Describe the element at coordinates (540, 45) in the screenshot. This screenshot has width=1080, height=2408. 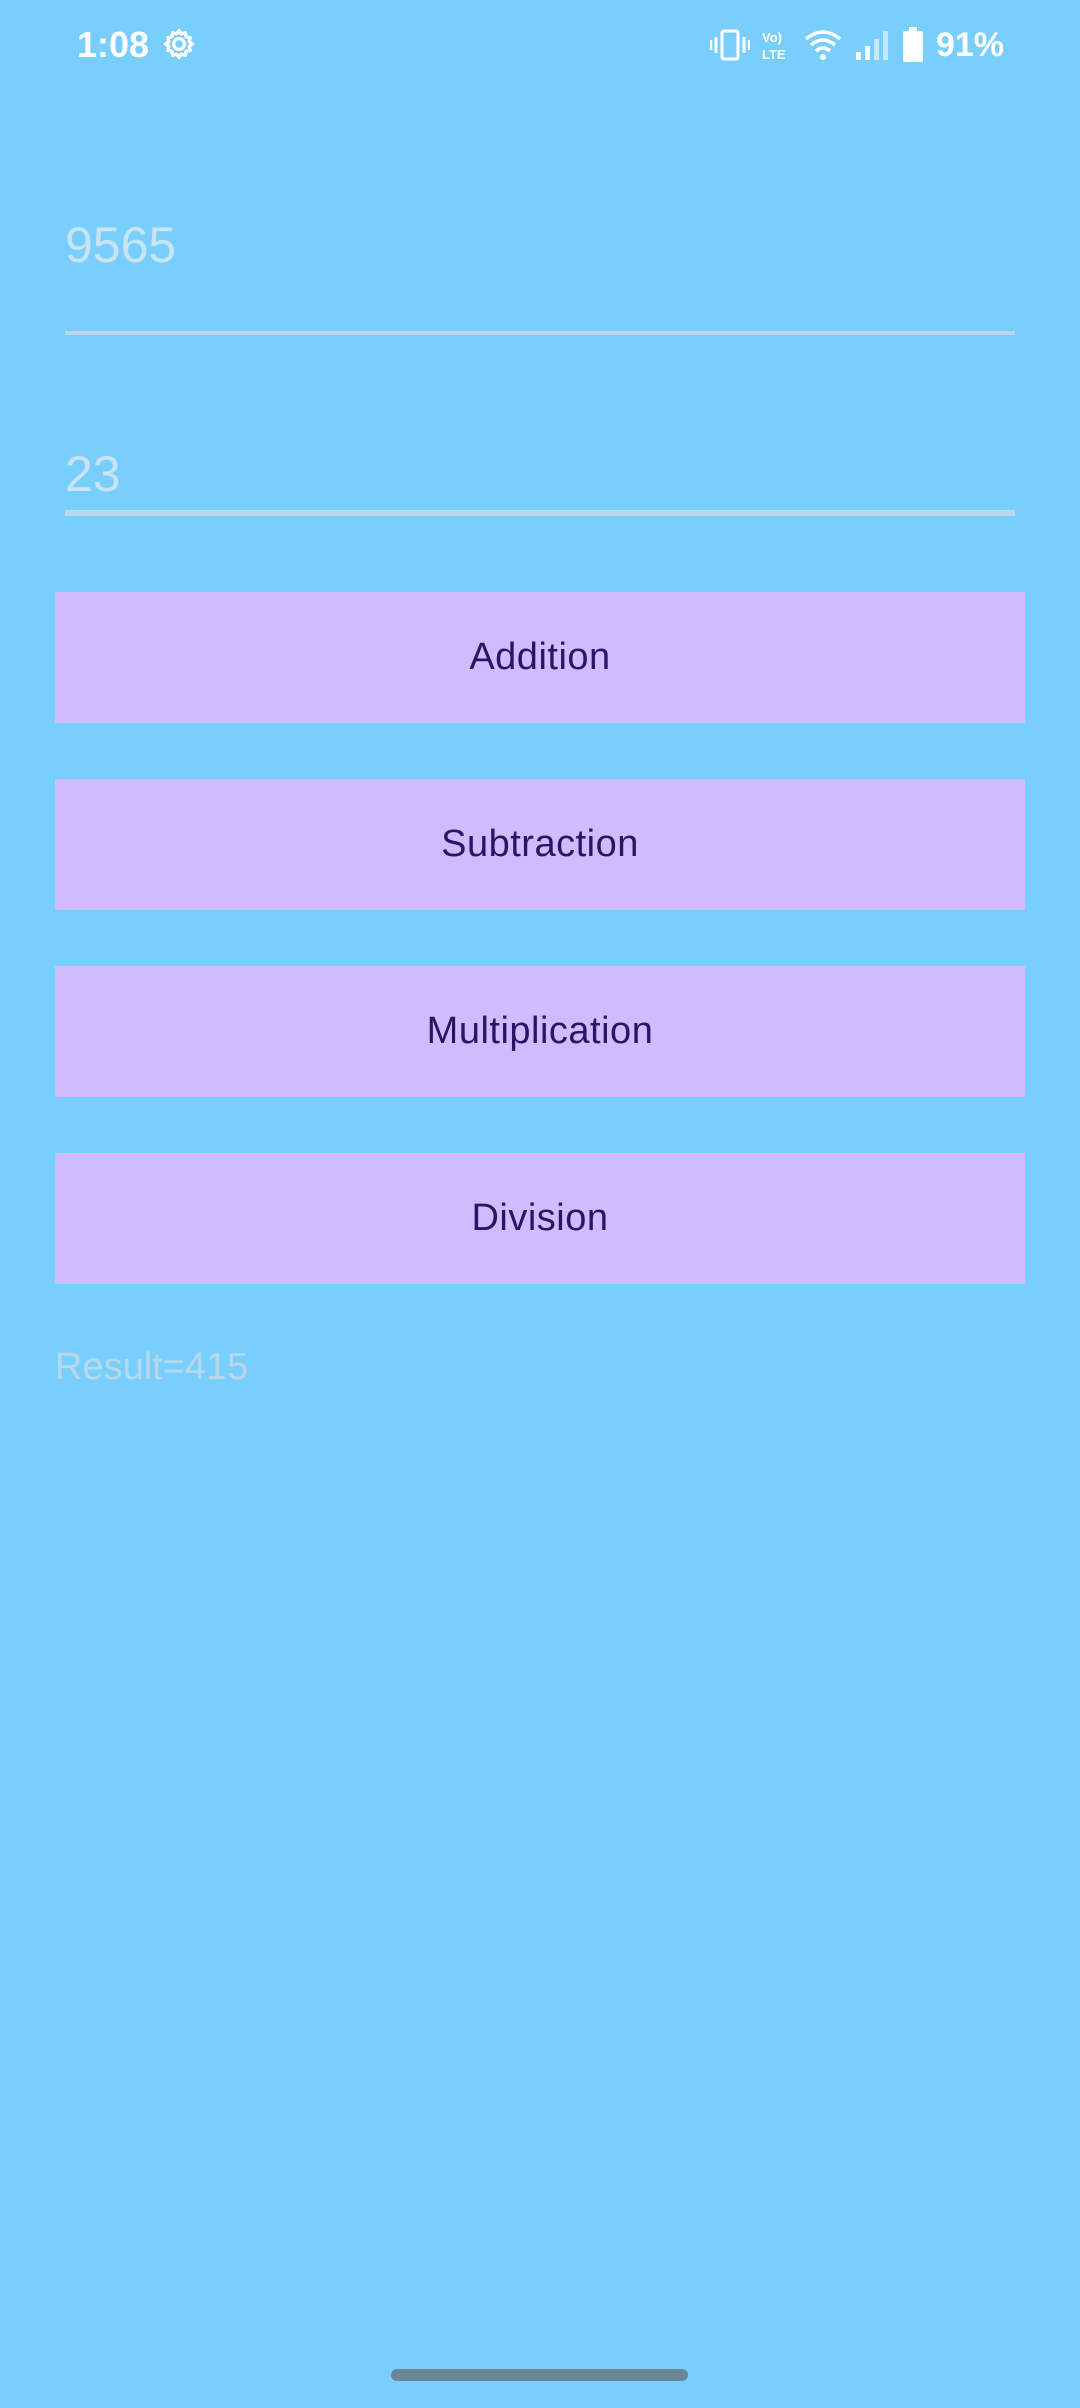
I see `status-bar: 1:08 Vo) LTE 91%` at that location.